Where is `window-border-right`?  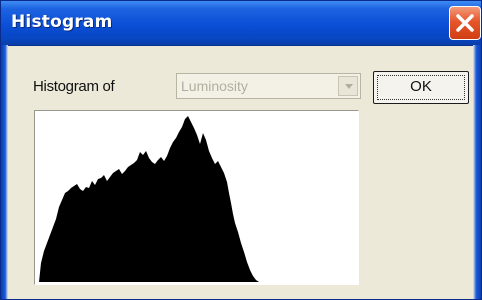
window-border-right is located at coordinates (477, 172).